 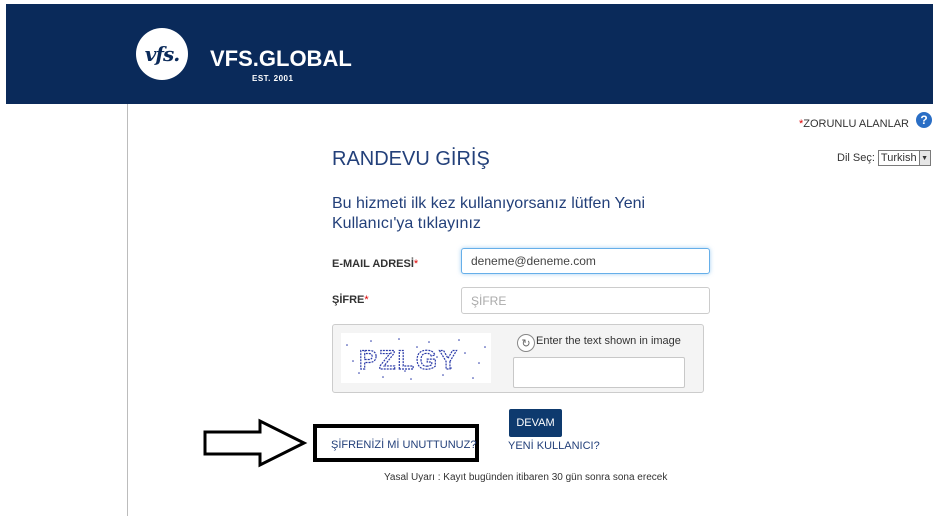 I want to click on required-fields-note: *ZORUNLU ALANLAR, so click(x=854, y=124).